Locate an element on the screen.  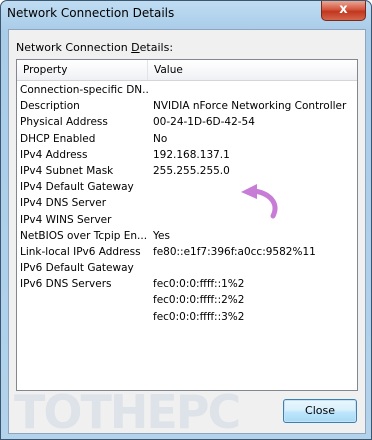
table-row: IPv4 Address 192.168.137.1 is located at coordinates (187, 155).